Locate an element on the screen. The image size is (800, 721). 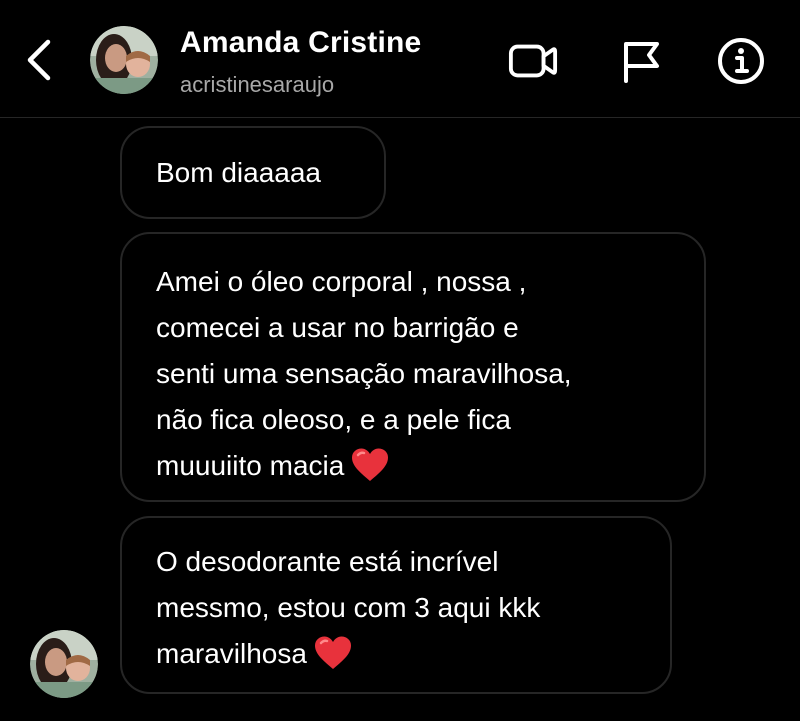
video-camera-icon is located at coordinates (533, 61).